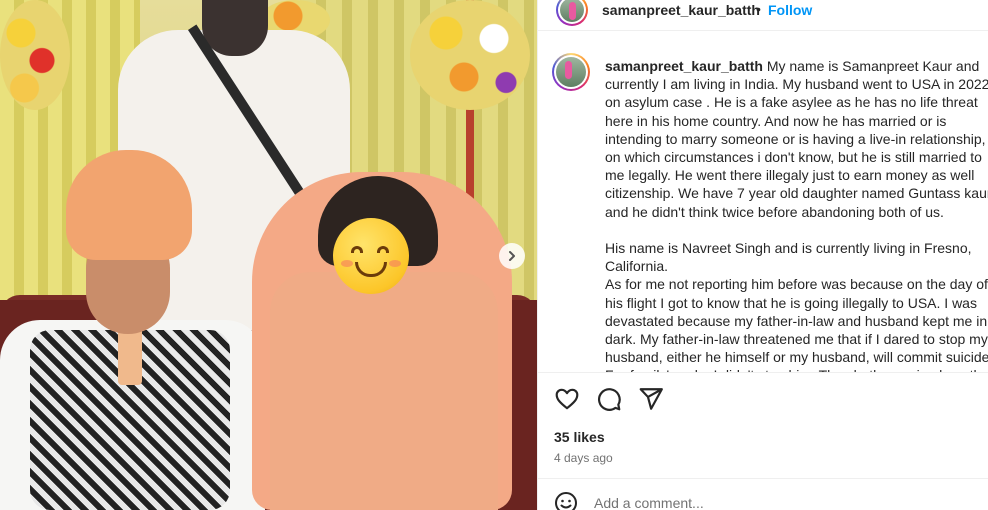 The image size is (988, 510). Describe the element at coordinates (371, 256) in the screenshot. I see `face-cover-emoji` at that location.